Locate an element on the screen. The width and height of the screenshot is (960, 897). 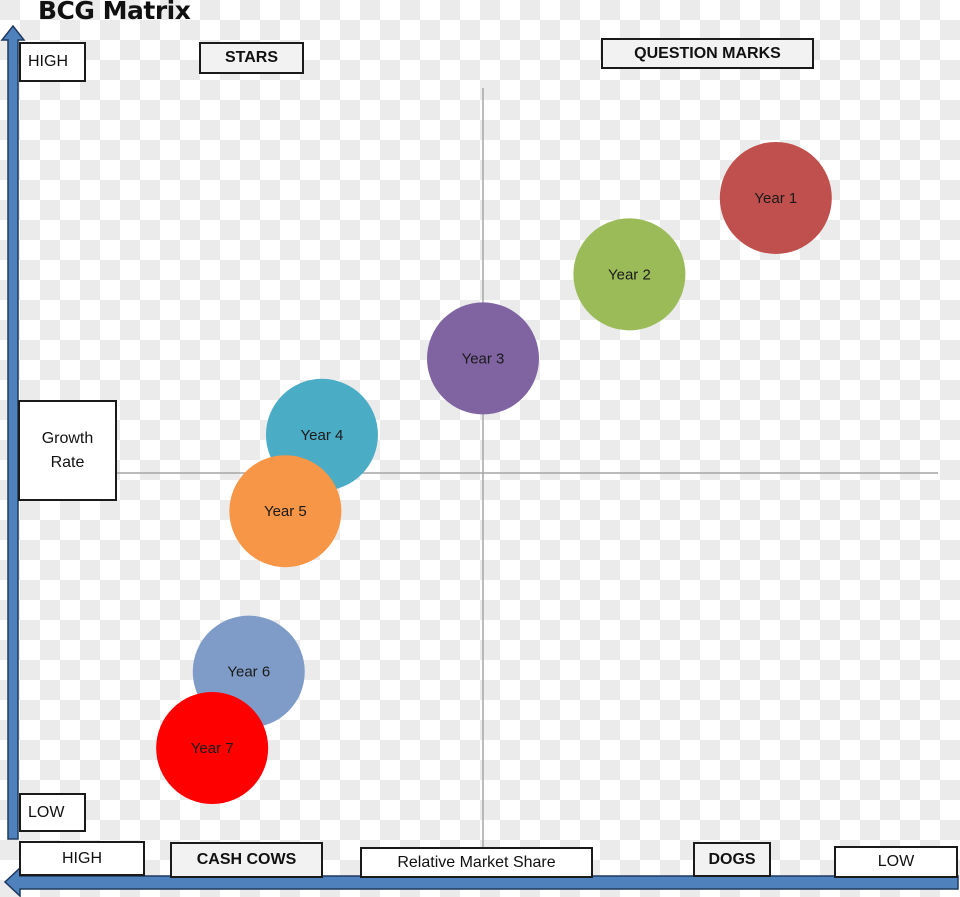
y-axis-low-text: LOW is located at coordinates (46, 812).